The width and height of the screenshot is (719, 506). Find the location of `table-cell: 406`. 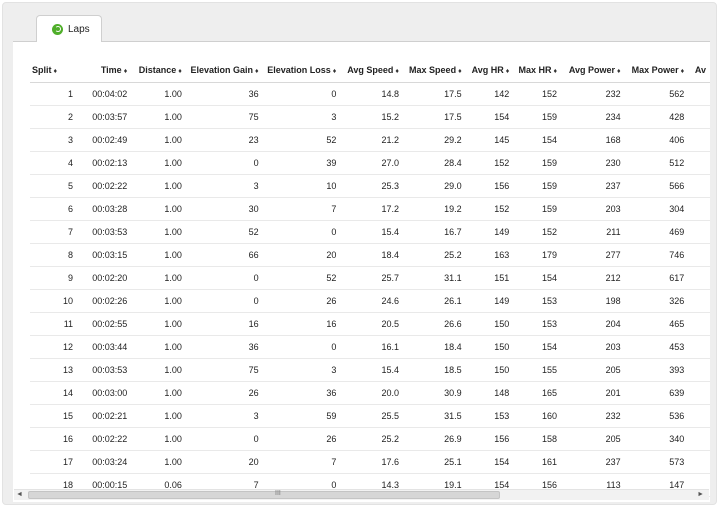

table-cell: 406 is located at coordinates (656, 140).